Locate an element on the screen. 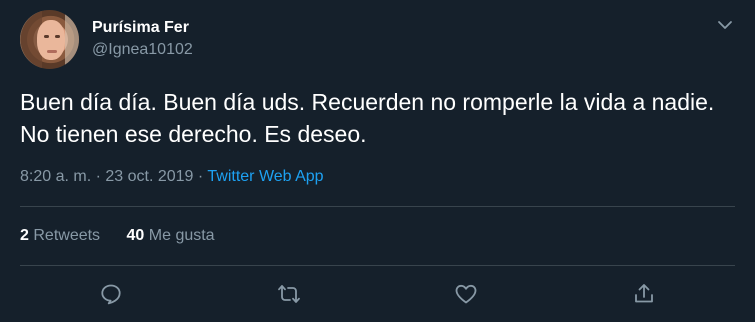 This screenshot has width=755, height=322. tweet-source-link: Twitter Web App is located at coordinates (265, 176).